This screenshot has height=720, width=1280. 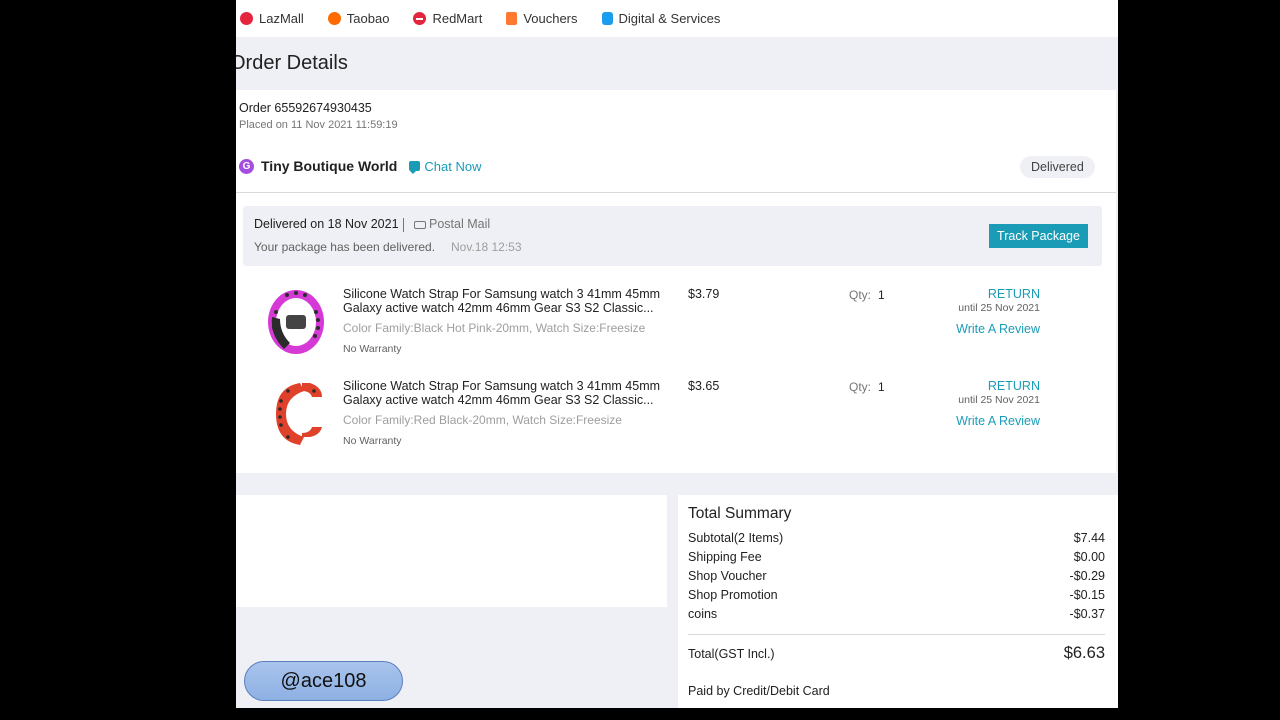 I want to click on chat-icon, so click(x=415, y=167).